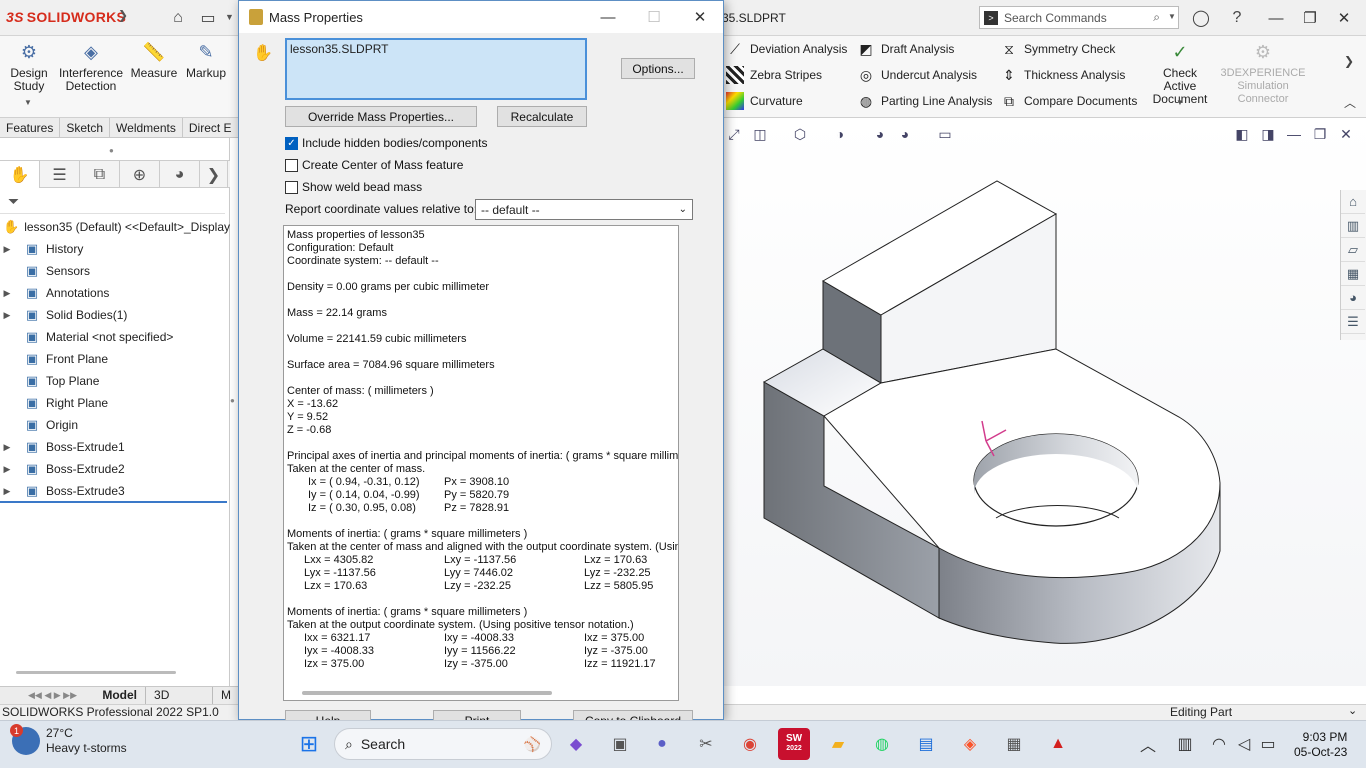 The width and height of the screenshot is (1366, 768). I want to click on interference-detection-button: ◈ Interference Detection, so click(91, 66).